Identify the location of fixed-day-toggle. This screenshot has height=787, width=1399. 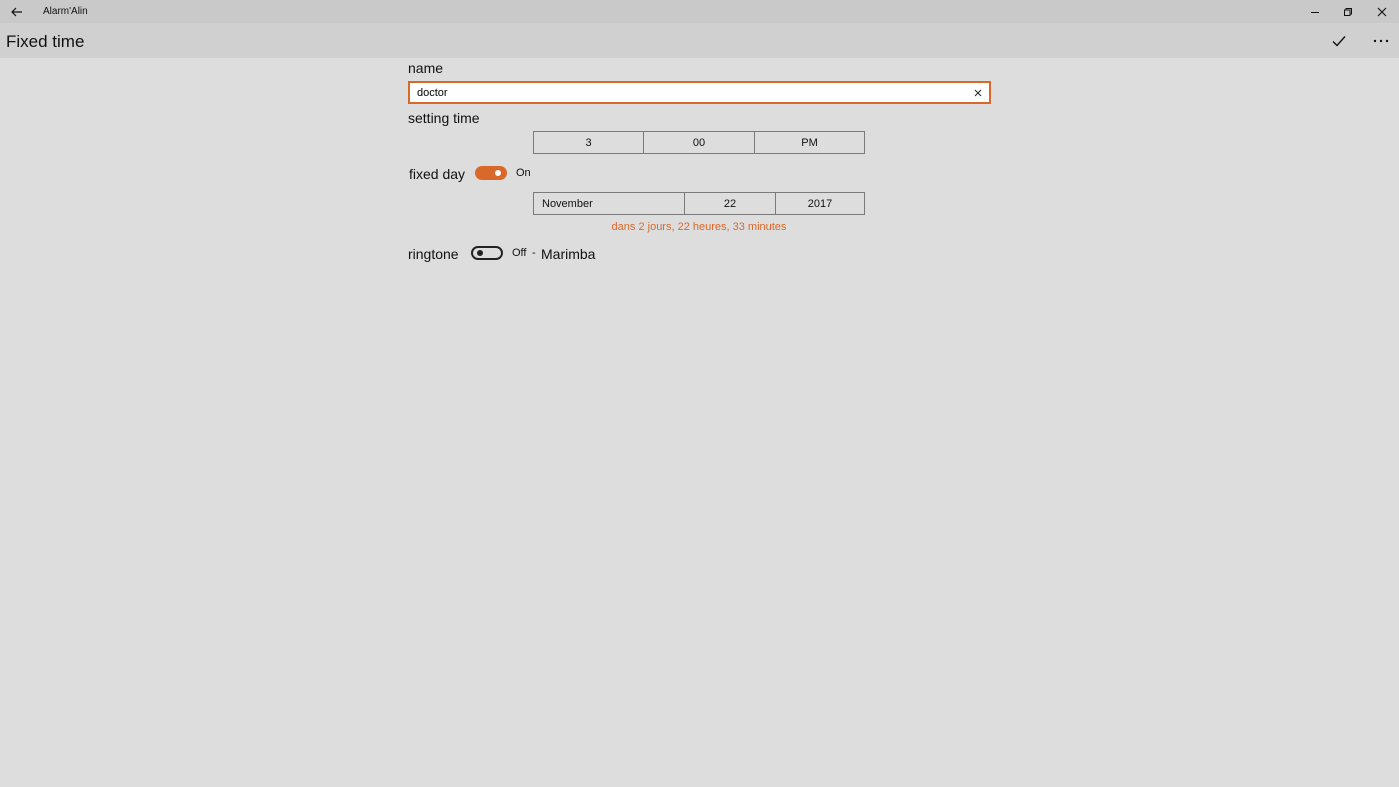
(491, 173).